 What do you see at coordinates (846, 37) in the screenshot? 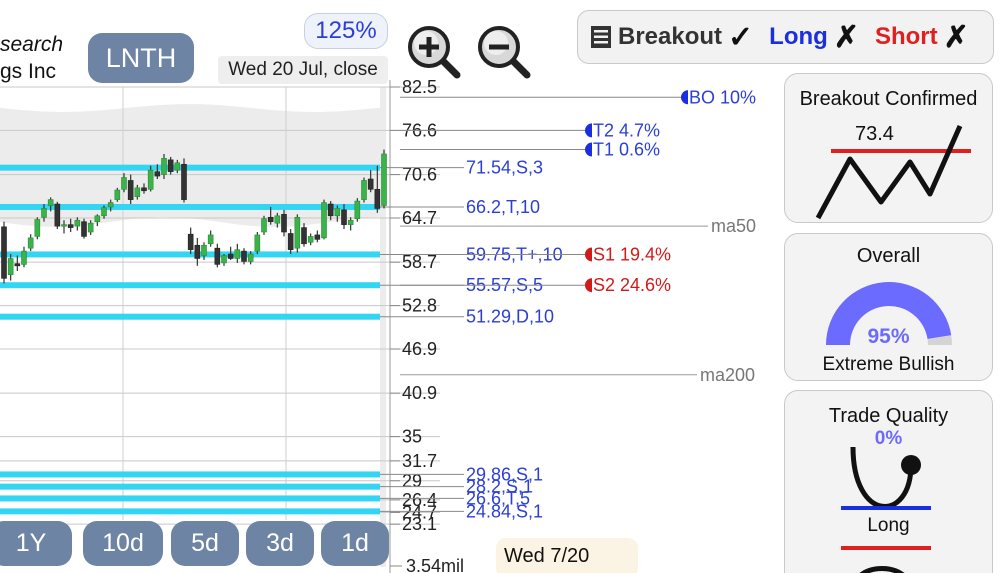
I see `cross-icon: ✗` at bounding box center [846, 37].